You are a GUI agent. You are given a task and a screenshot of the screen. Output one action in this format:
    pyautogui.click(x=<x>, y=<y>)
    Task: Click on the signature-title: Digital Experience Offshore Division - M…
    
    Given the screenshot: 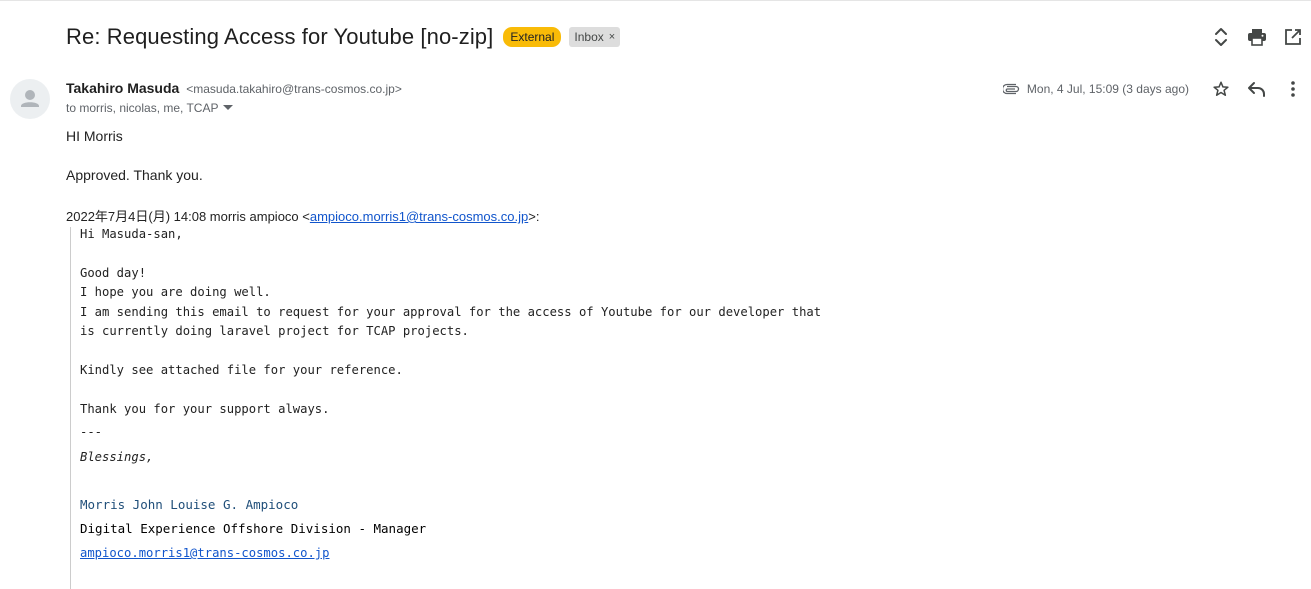 What is the action you would take?
    pyautogui.click(x=253, y=528)
    